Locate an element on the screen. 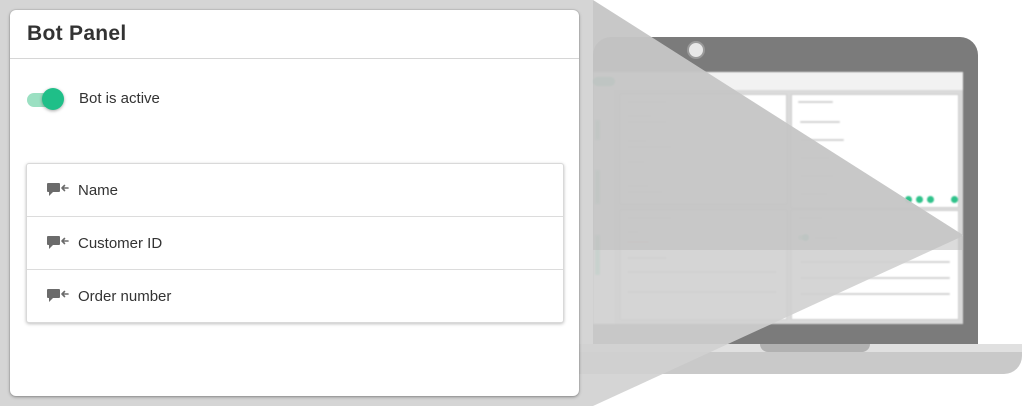 The width and height of the screenshot is (1024, 406). preview-sidebar is located at coordinates (604, 207).